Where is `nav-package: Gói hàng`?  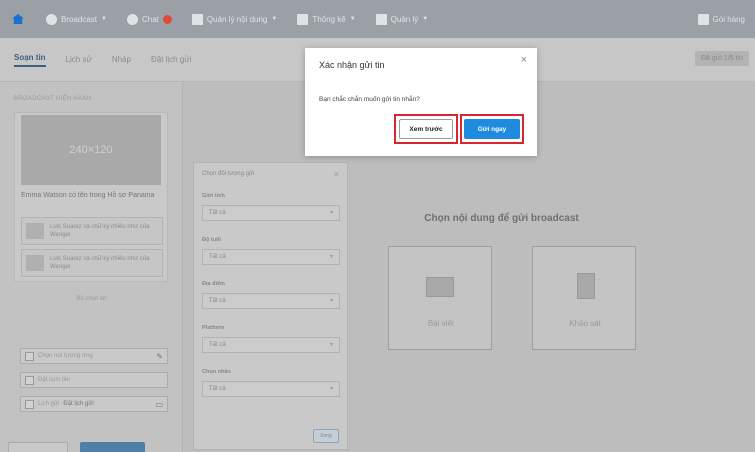 nav-package: Gói hàng is located at coordinates (721, 19).